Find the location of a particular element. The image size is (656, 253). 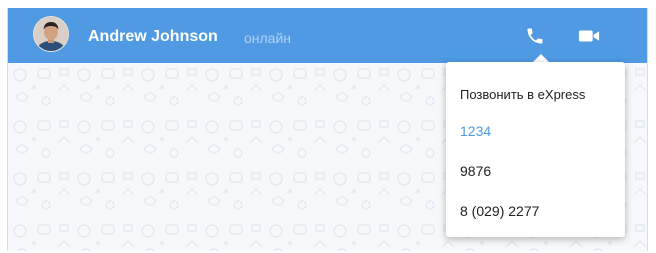

avatar-image is located at coordinates (51, 34).